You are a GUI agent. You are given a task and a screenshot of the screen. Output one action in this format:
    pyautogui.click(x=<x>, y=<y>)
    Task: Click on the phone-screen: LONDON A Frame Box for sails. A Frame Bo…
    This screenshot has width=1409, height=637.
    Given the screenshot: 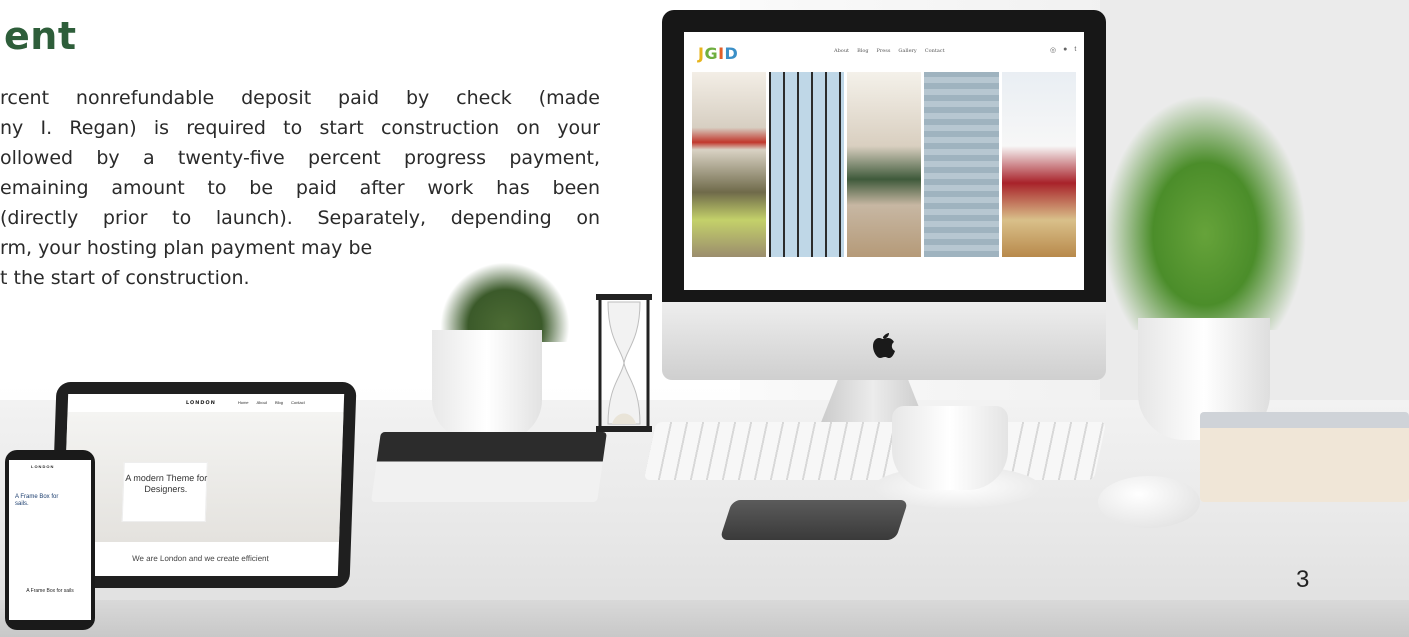 What is the action you would take?
    pyautogui.click(x=50, y=540)
    